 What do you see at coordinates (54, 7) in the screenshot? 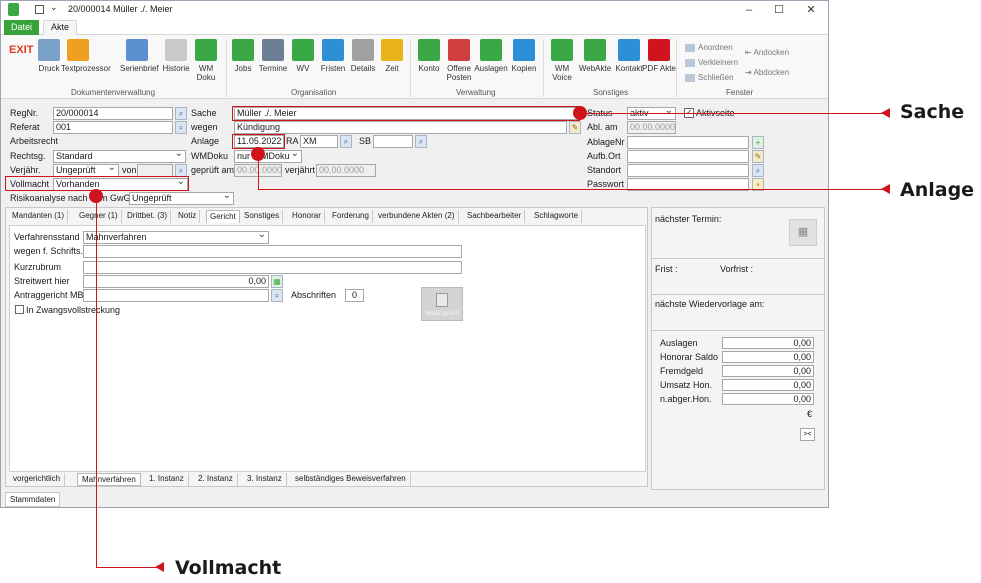
I see `quick-access-chevron-icon: ⌄` at bounding box center [54, 7].